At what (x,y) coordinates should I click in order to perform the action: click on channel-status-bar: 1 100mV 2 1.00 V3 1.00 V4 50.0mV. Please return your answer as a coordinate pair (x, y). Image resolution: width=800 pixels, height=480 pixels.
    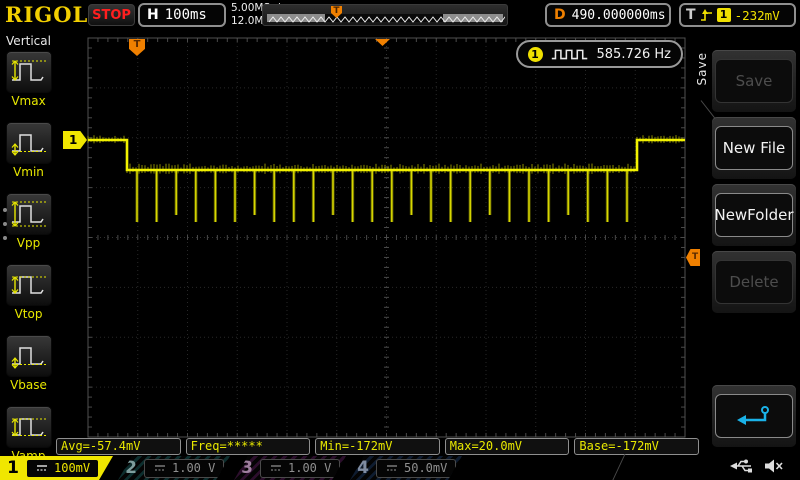
    Looking at the image, I should click on (400, 467).